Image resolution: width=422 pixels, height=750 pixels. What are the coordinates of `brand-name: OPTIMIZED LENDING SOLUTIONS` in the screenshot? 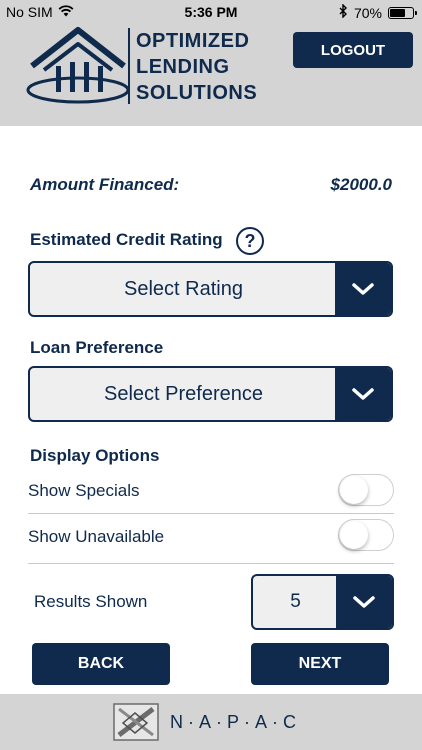 It's located at (196, 67).